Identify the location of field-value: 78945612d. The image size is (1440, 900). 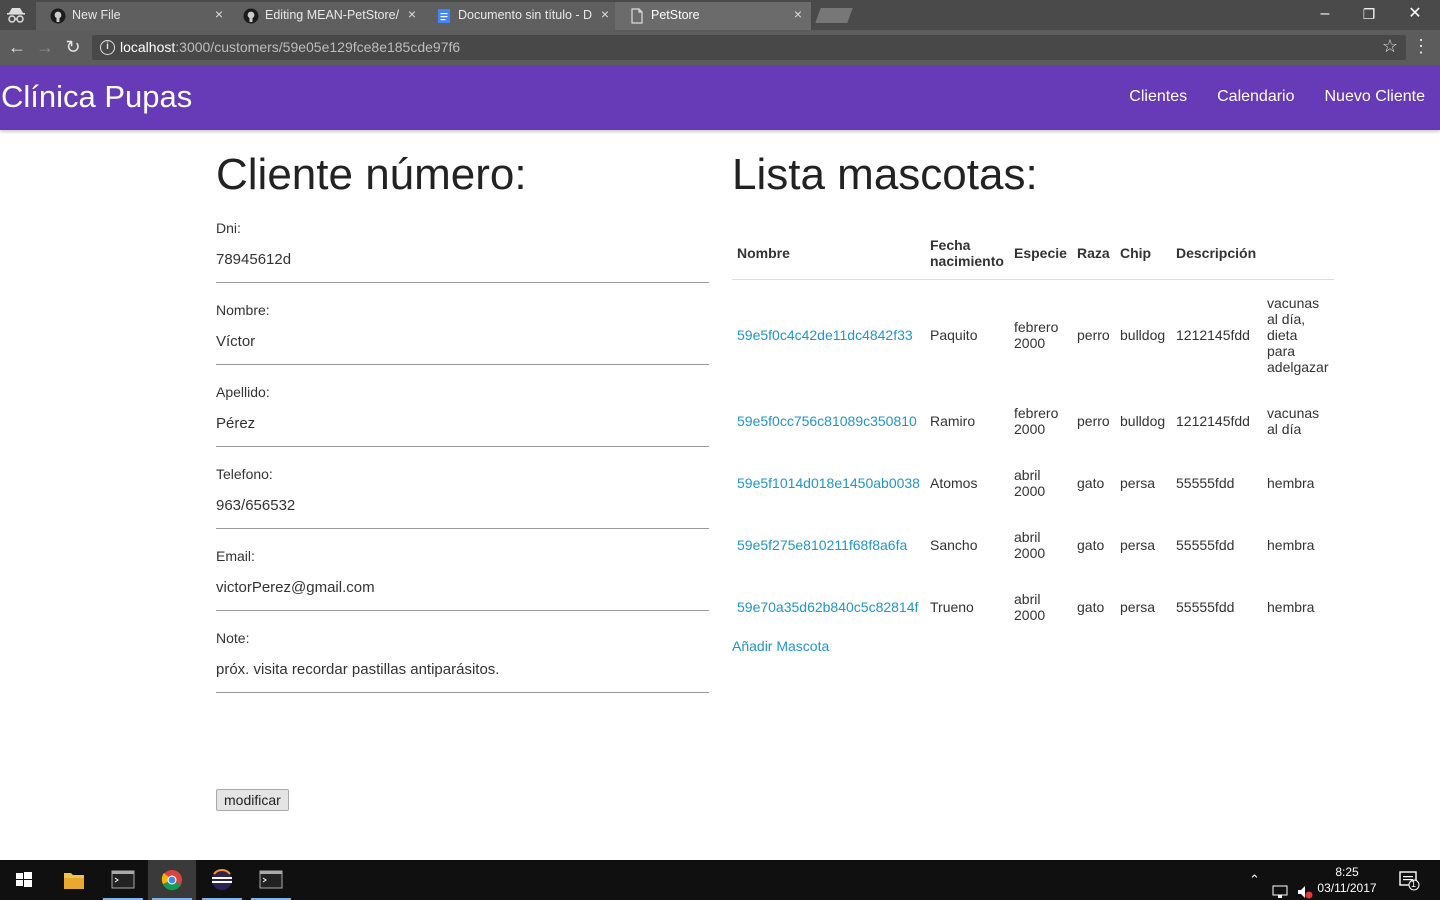
(462, 261).